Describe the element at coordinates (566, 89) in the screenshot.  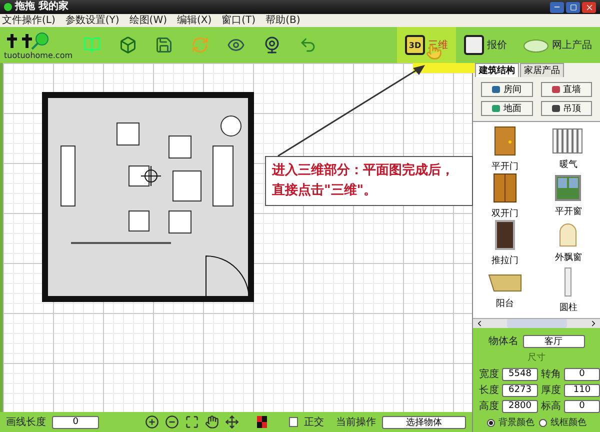
I see `structure-button: 直墙` at that location.